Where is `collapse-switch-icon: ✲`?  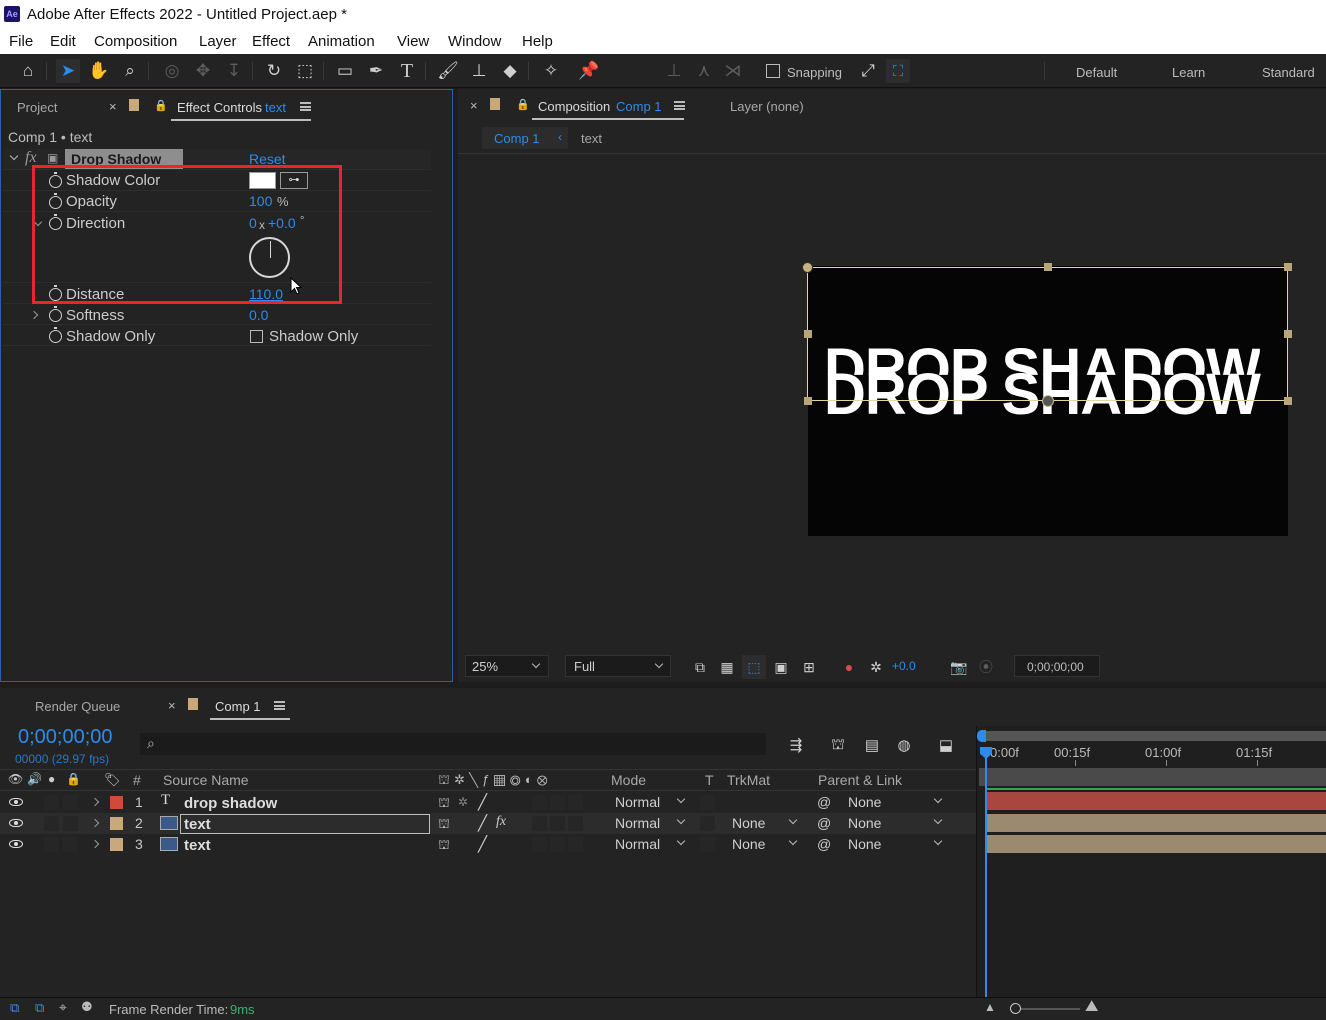
collapse-switch-icon: ✲ is located at coordinates (463, 802).